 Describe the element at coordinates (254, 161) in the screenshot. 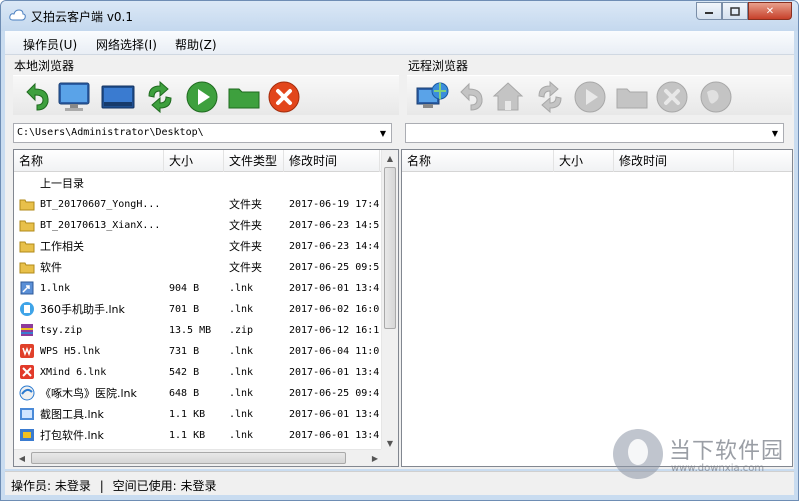

I see `col-type: 文件类型` at that location.